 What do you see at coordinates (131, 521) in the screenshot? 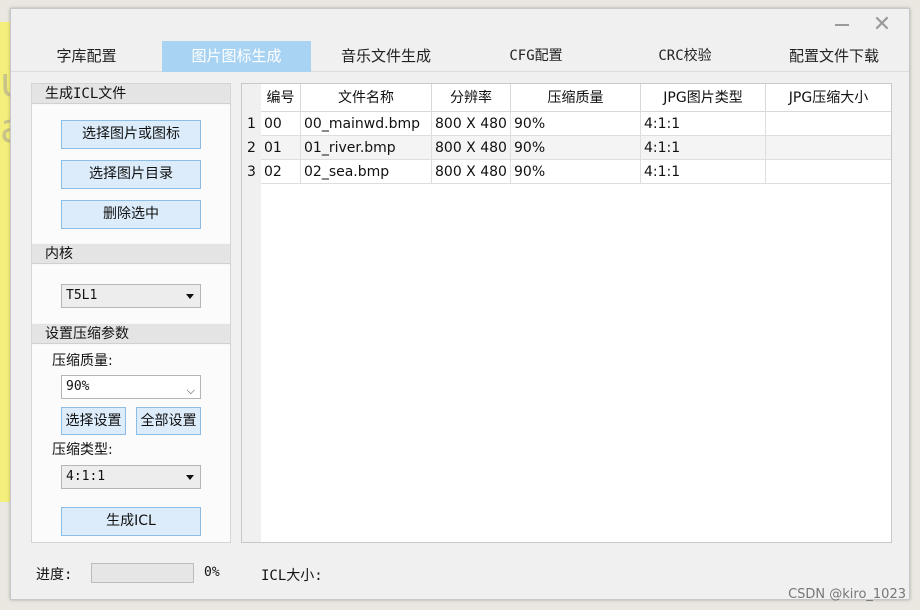
I see `generate-icl-button: 生成ICL` at bounding box center [131, 521].